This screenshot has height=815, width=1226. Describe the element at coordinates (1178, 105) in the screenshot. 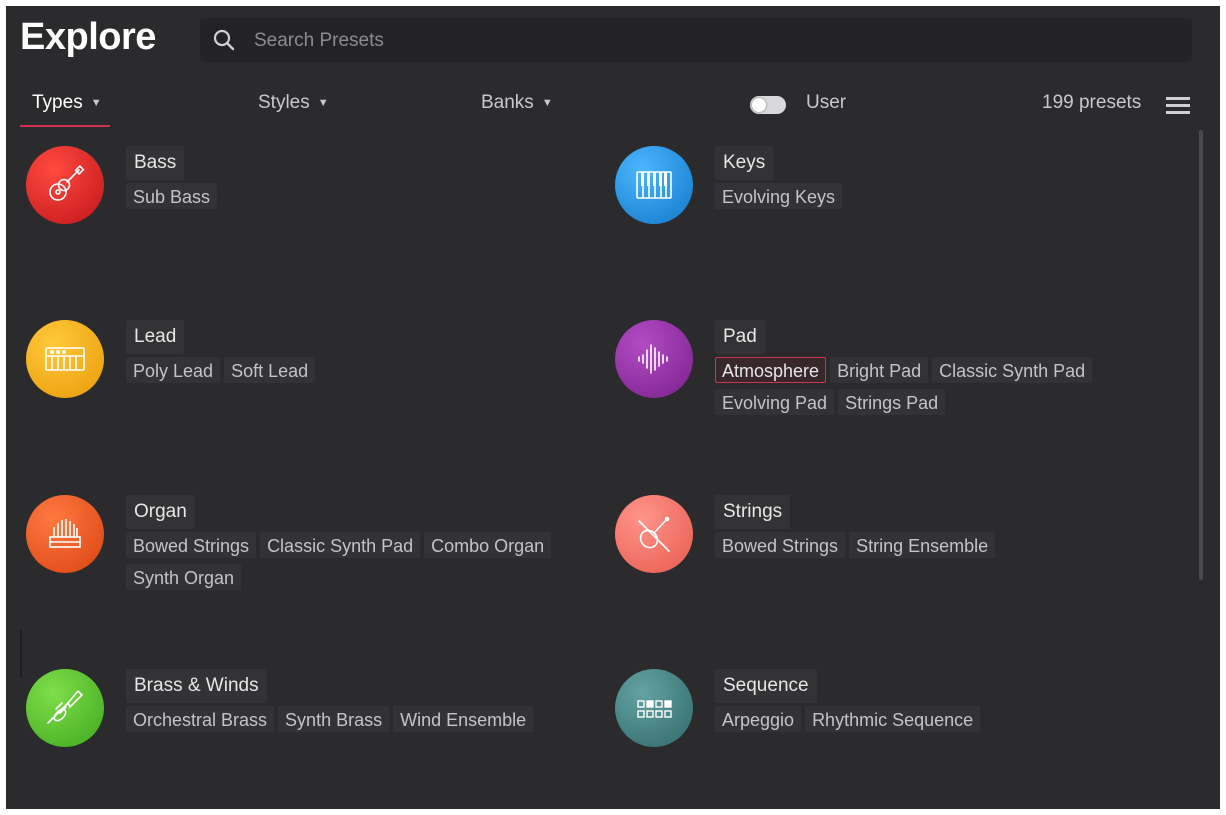

I see `list-view-icon` at that location.